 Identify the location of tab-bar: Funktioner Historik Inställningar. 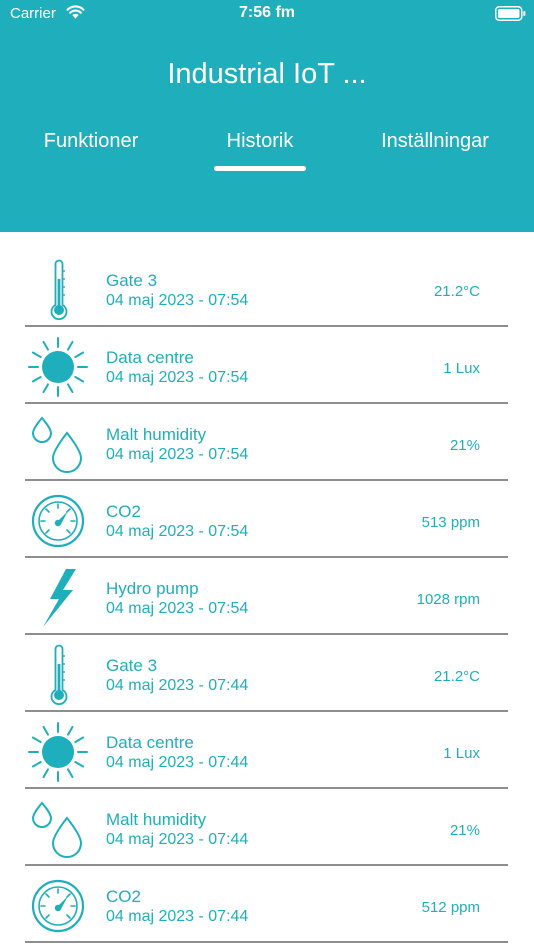
(267, 153).